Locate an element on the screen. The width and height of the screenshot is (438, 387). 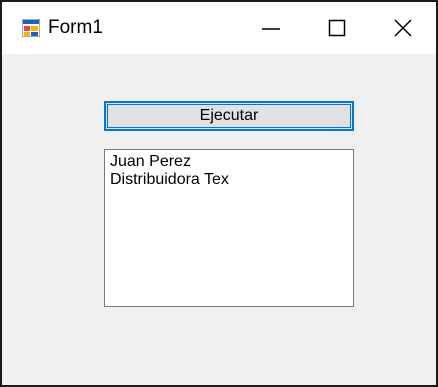
close-icon is located at coordinates (403, 28).